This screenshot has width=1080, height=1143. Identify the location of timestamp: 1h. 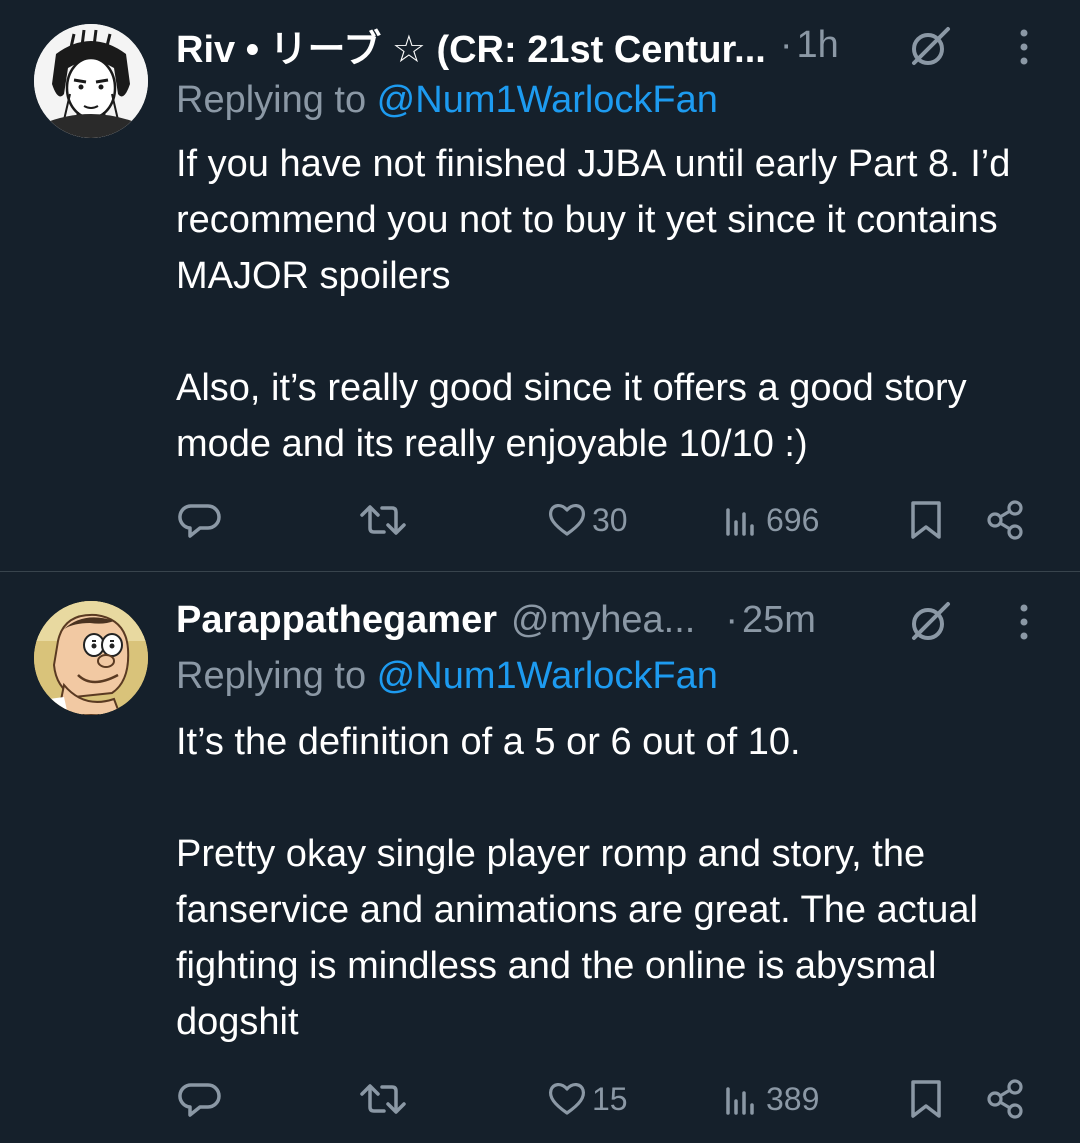
(818, 45).